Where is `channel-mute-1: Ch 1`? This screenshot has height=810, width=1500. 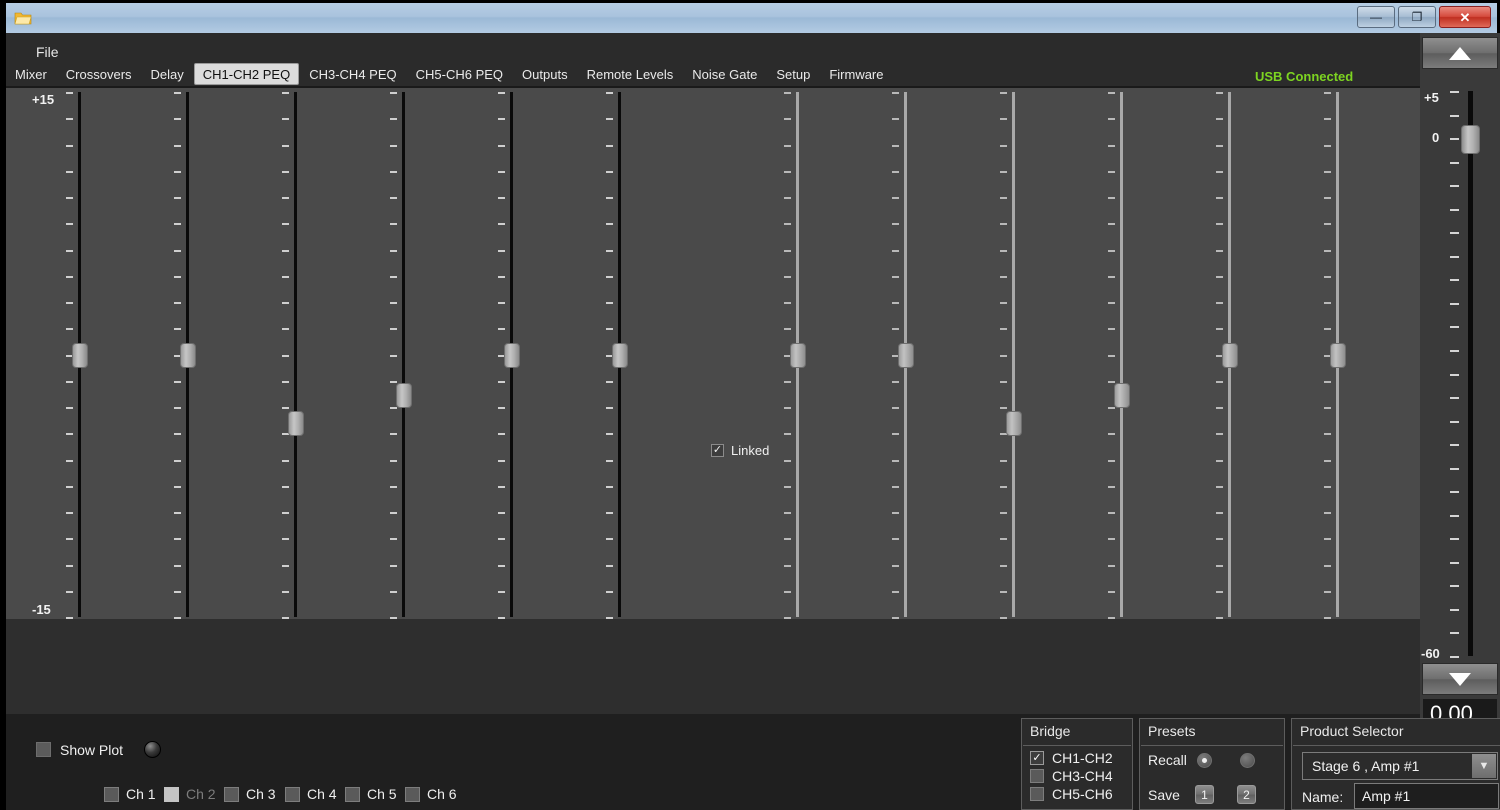
channel-mute-1: Ch 1 is located at coordinates (130, 794).